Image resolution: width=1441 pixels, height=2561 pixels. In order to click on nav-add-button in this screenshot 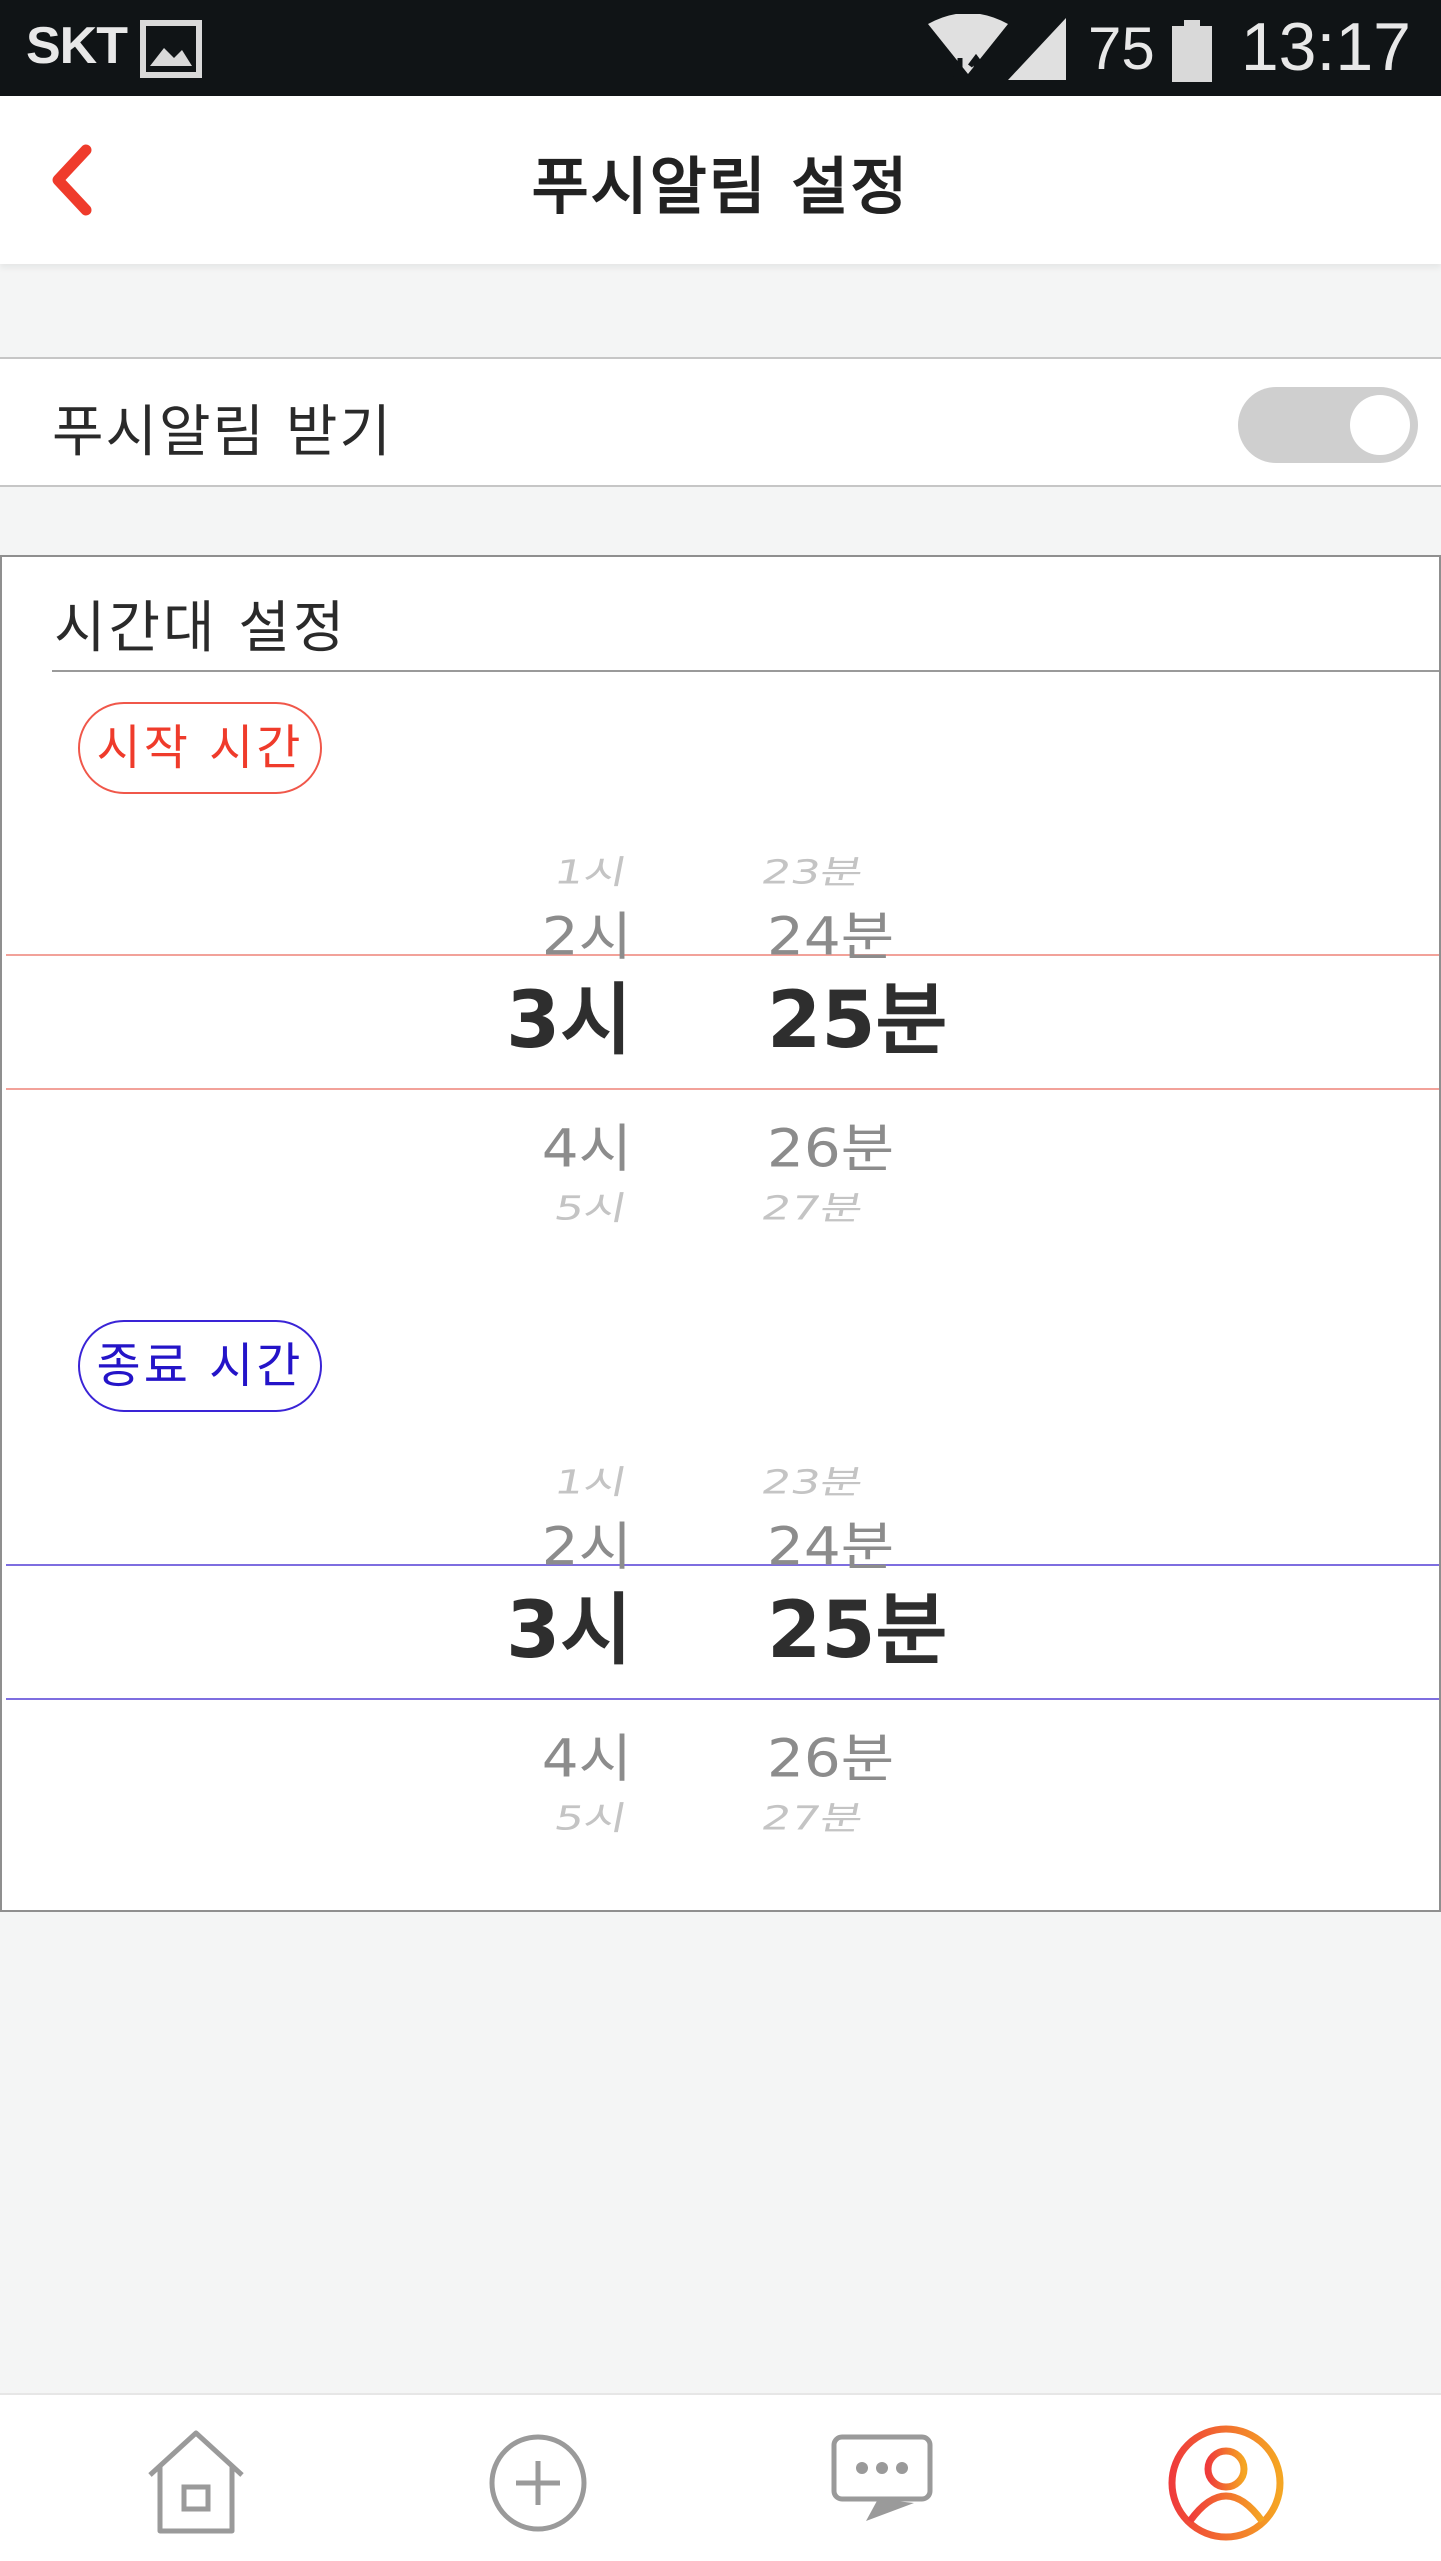, I will do `click(538, 2483)`.